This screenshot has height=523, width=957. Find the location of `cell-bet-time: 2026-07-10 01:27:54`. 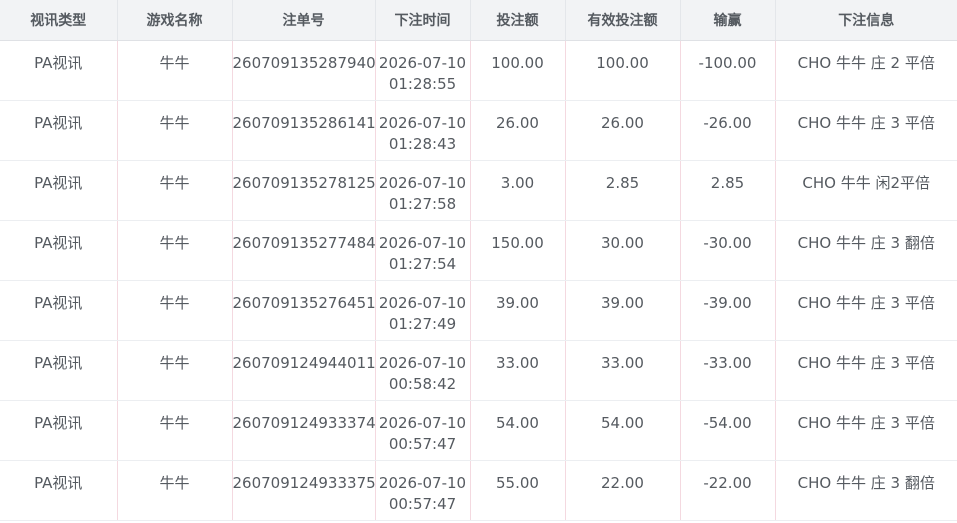

cell-bet-time: 2026-07-10 01:27:54 is located at coordinates (423, 250).